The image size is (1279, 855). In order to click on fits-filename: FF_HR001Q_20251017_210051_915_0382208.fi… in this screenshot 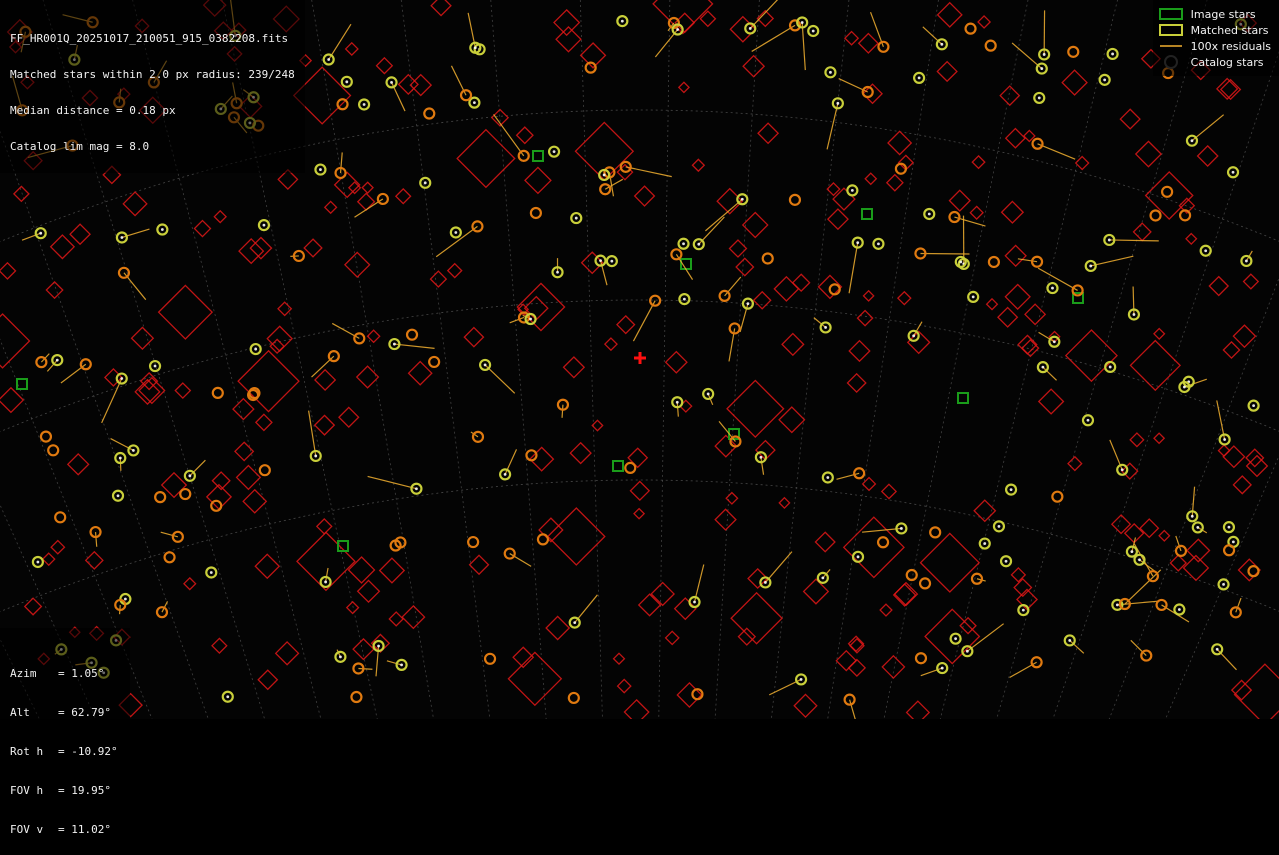, I will do `click(152, 39)`.